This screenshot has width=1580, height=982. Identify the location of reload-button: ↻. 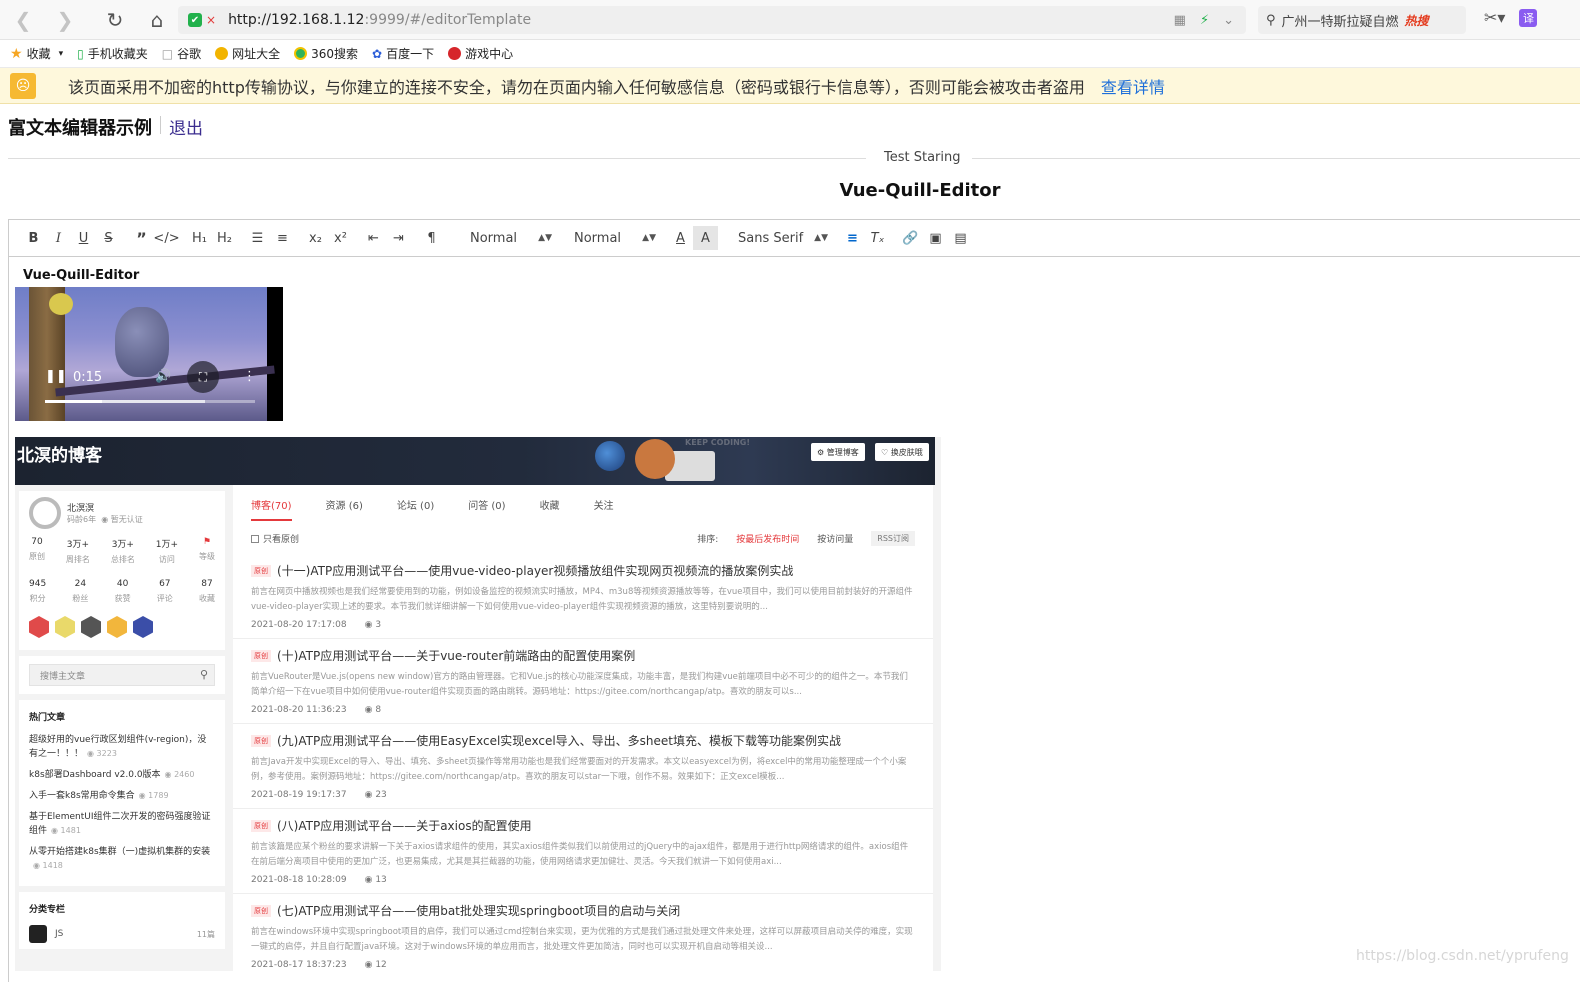
(115, 20).